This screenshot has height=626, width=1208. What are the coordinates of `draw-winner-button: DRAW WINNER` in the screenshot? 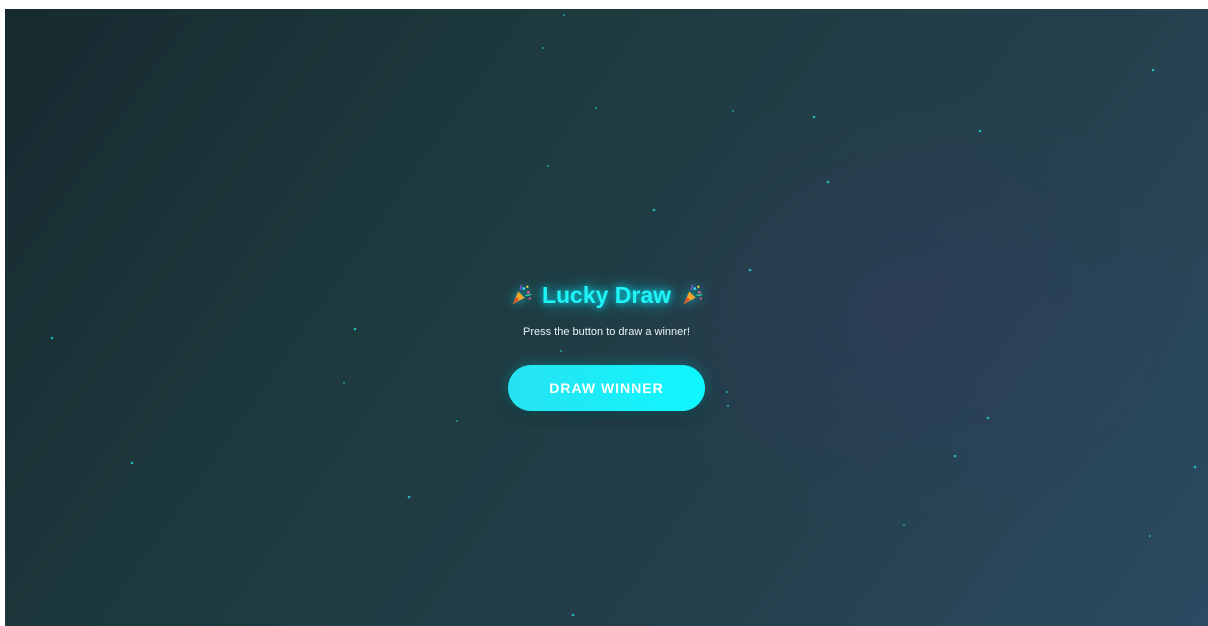 It's located at (606, 388).